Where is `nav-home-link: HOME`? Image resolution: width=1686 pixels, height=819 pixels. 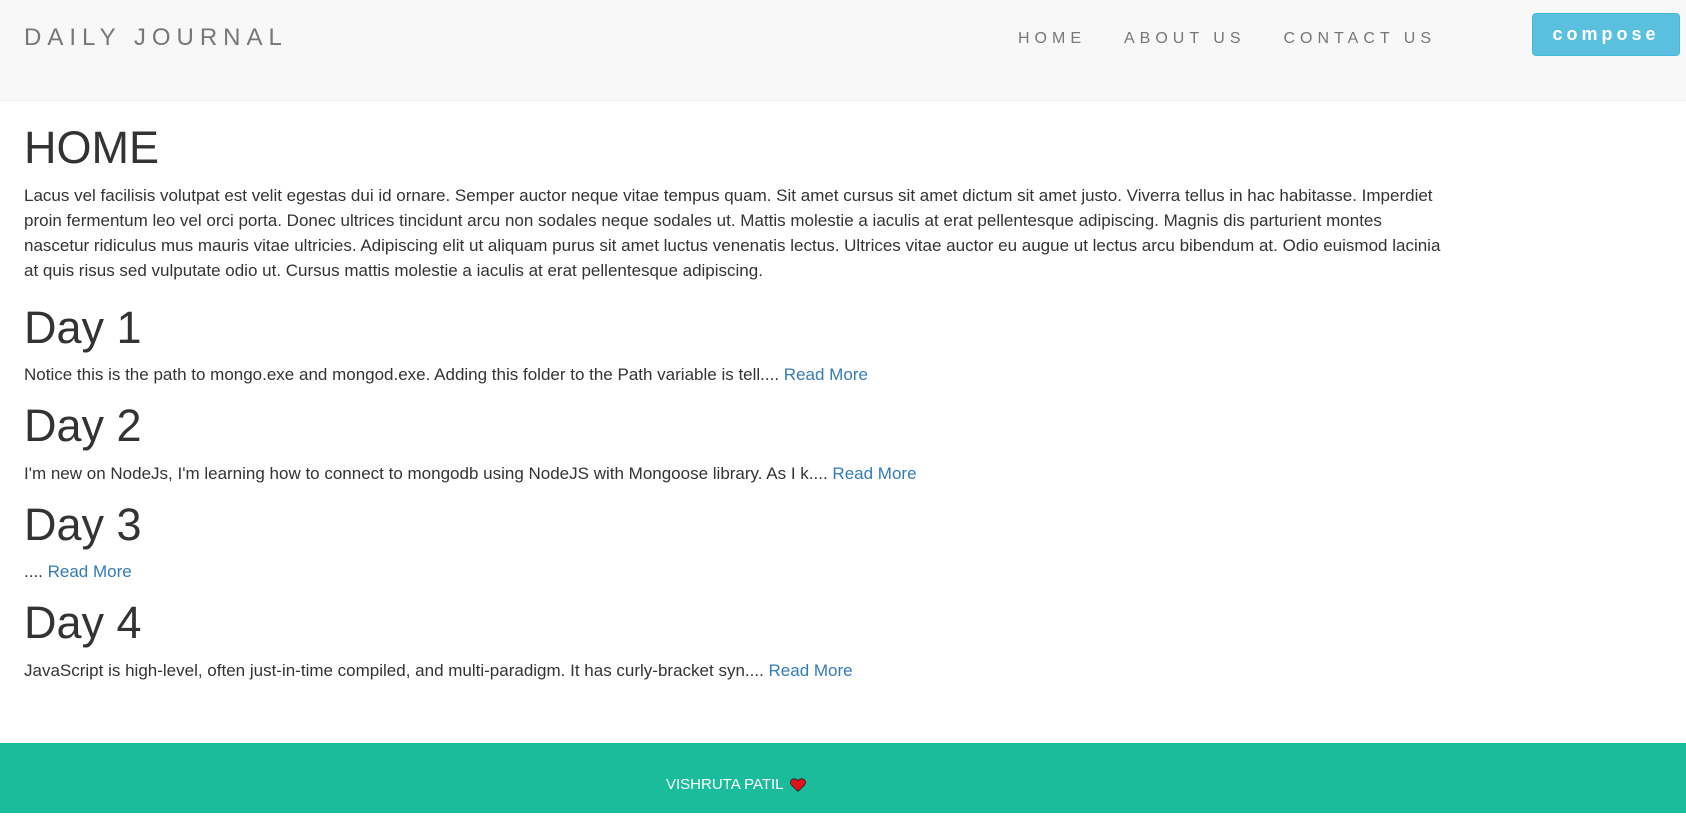 nav-home-link: HOME is located at coordinates (1052, 39).